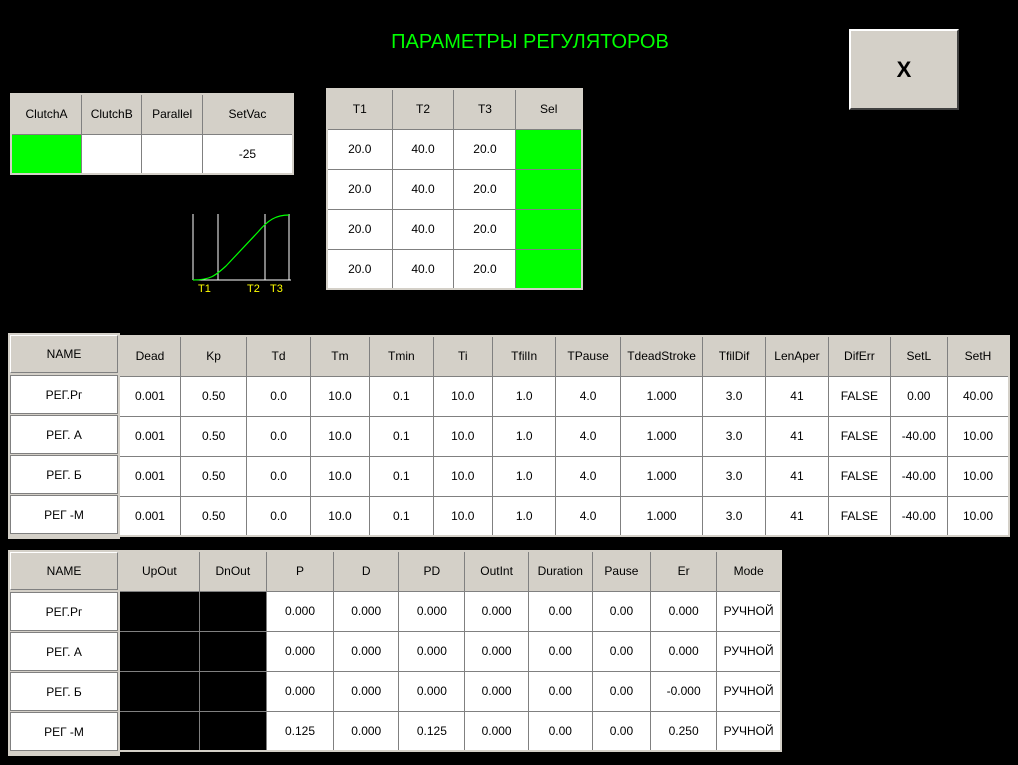  I want to click on col-header-pause: Pause, so click(621, 571).